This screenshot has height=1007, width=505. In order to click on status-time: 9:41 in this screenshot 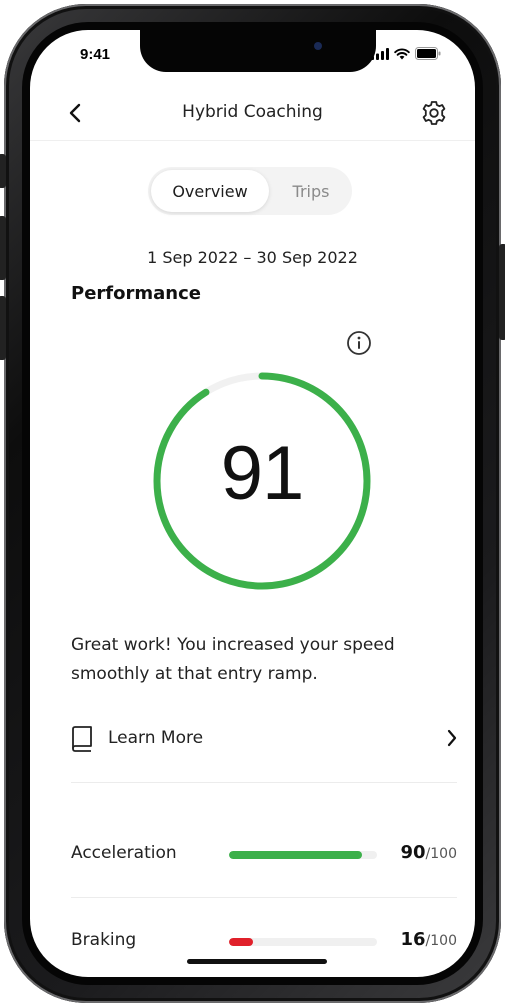, I will do `click(95, 54)`.